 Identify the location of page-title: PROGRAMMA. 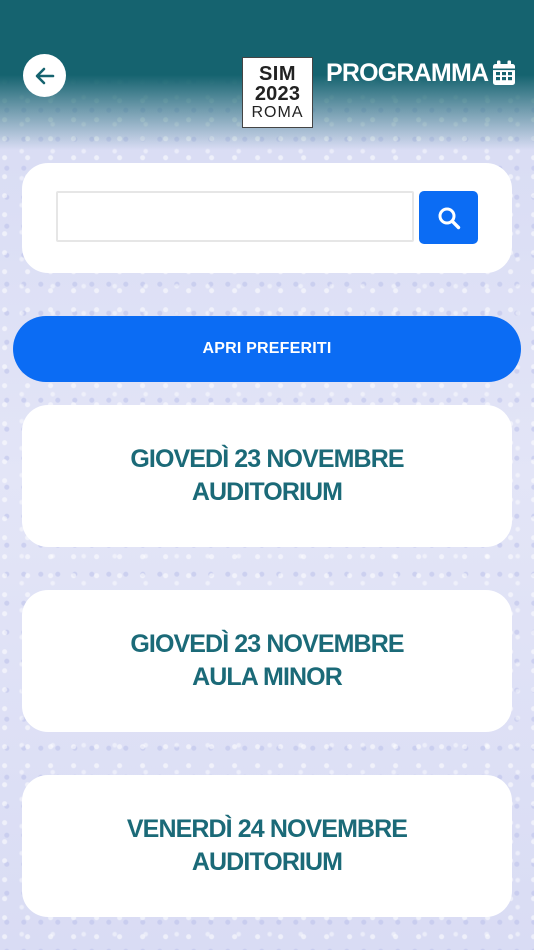
(421, 73).